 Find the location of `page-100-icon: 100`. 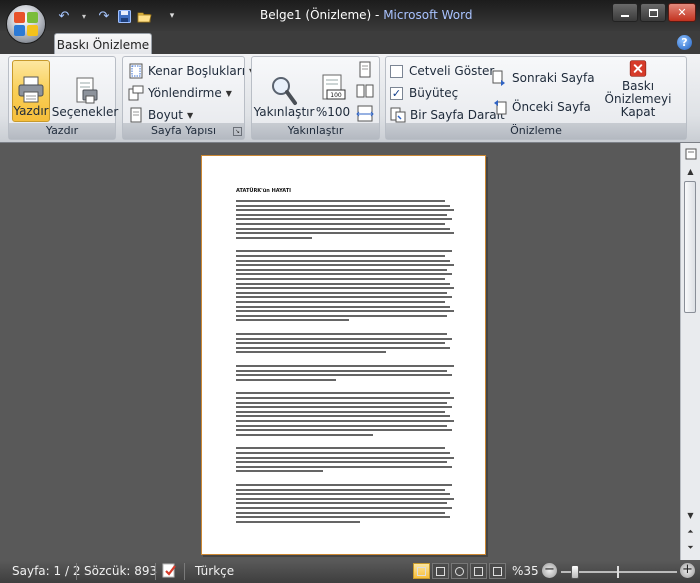

page-100-icon: 100 is located at coordinates (334, 87).